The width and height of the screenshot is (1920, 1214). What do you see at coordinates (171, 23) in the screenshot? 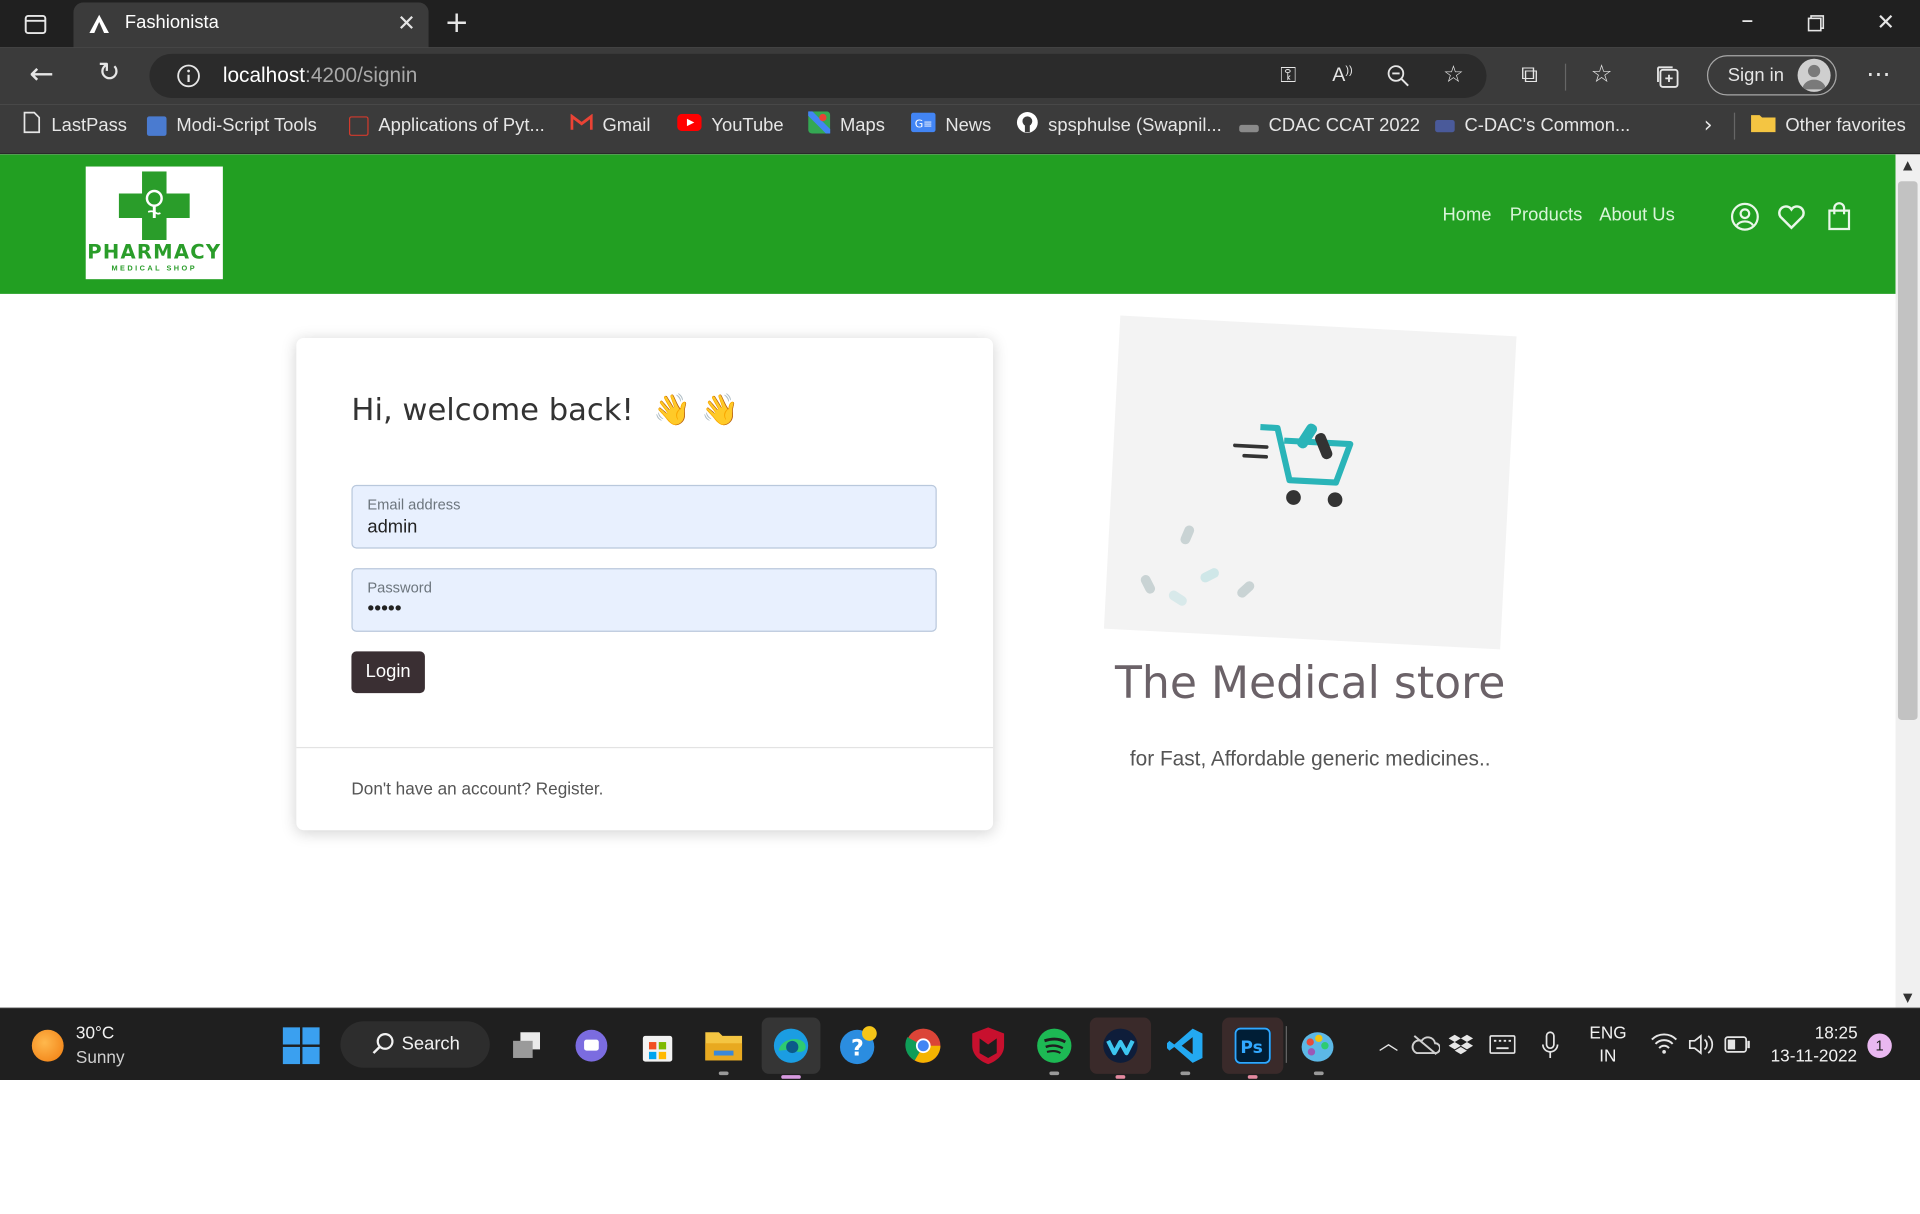
I see `tab-title: Fashionista` at bounding box center [171, 23].